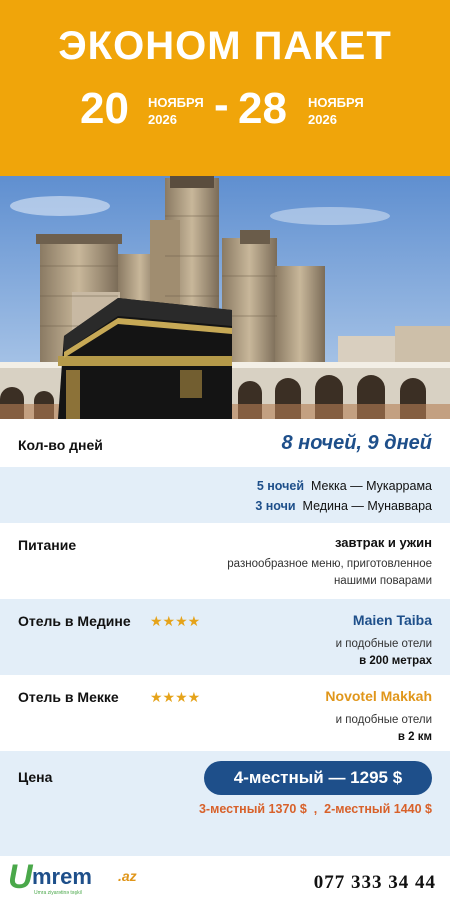 The height and width of the screenshot is (900, 450). What do you see at coordinates (175, 697) in the screenshot?
I see `hotel-mecca-stars-icon: ★★★★` at bounding box center [175, 697].